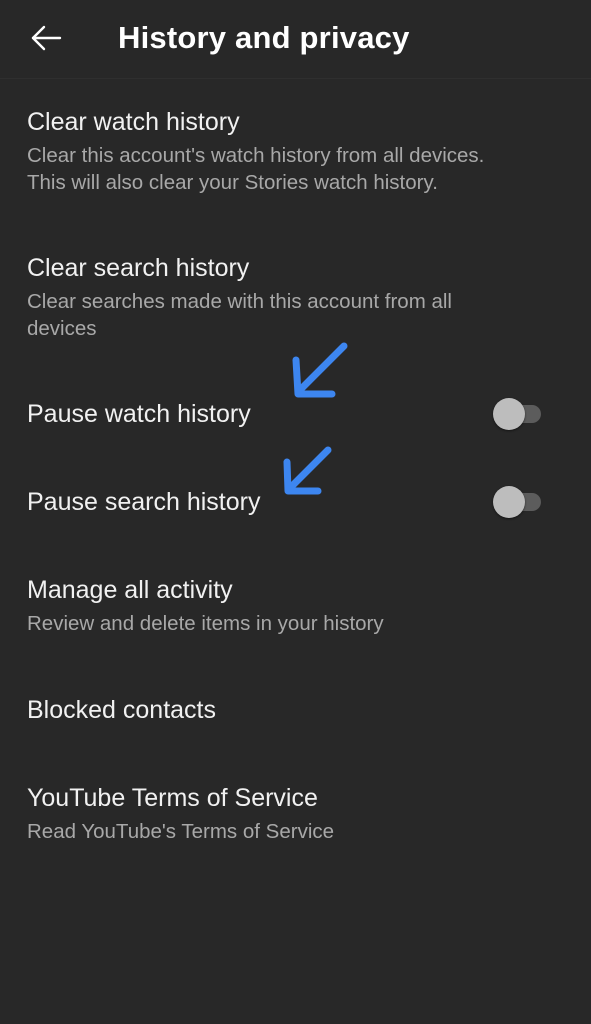  What do you see at coordinates (133, 122) in the screenshot?
I see `clear-watch-history-title: Clear watch history` at bounding box center [133, 122].